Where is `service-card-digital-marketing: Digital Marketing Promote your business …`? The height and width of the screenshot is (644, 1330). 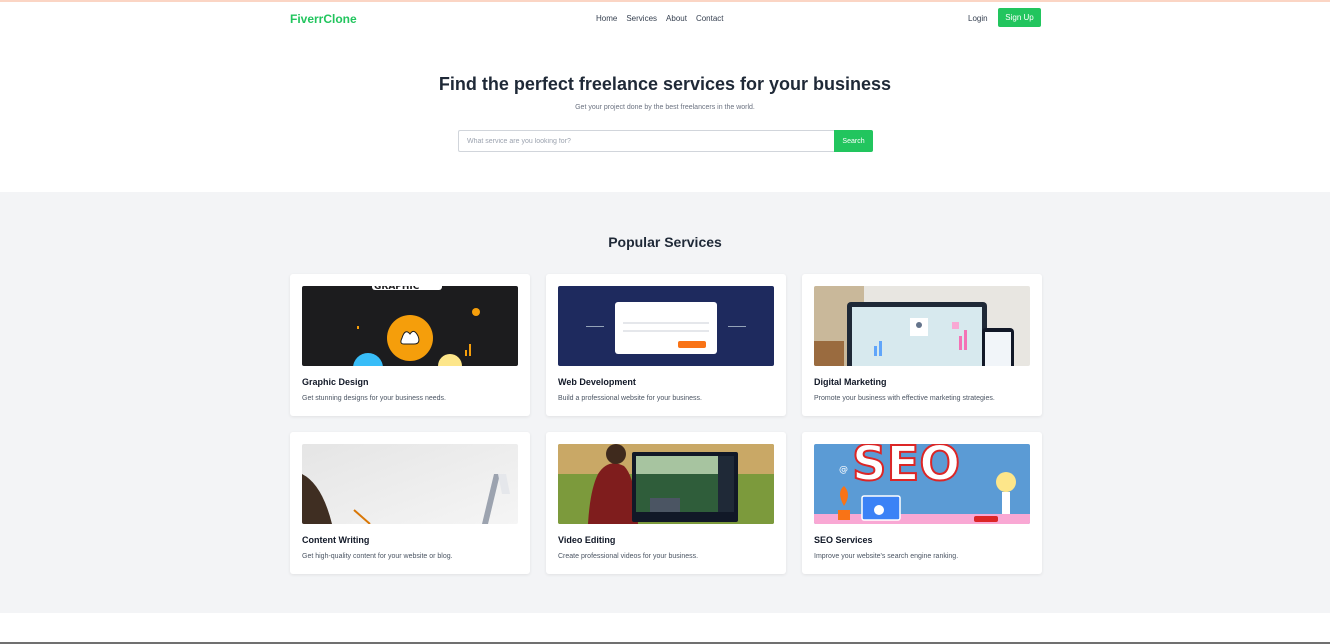
service-card-digital-marketing: Digital Marketing Promote your business … is located at coordinates (922, 345).